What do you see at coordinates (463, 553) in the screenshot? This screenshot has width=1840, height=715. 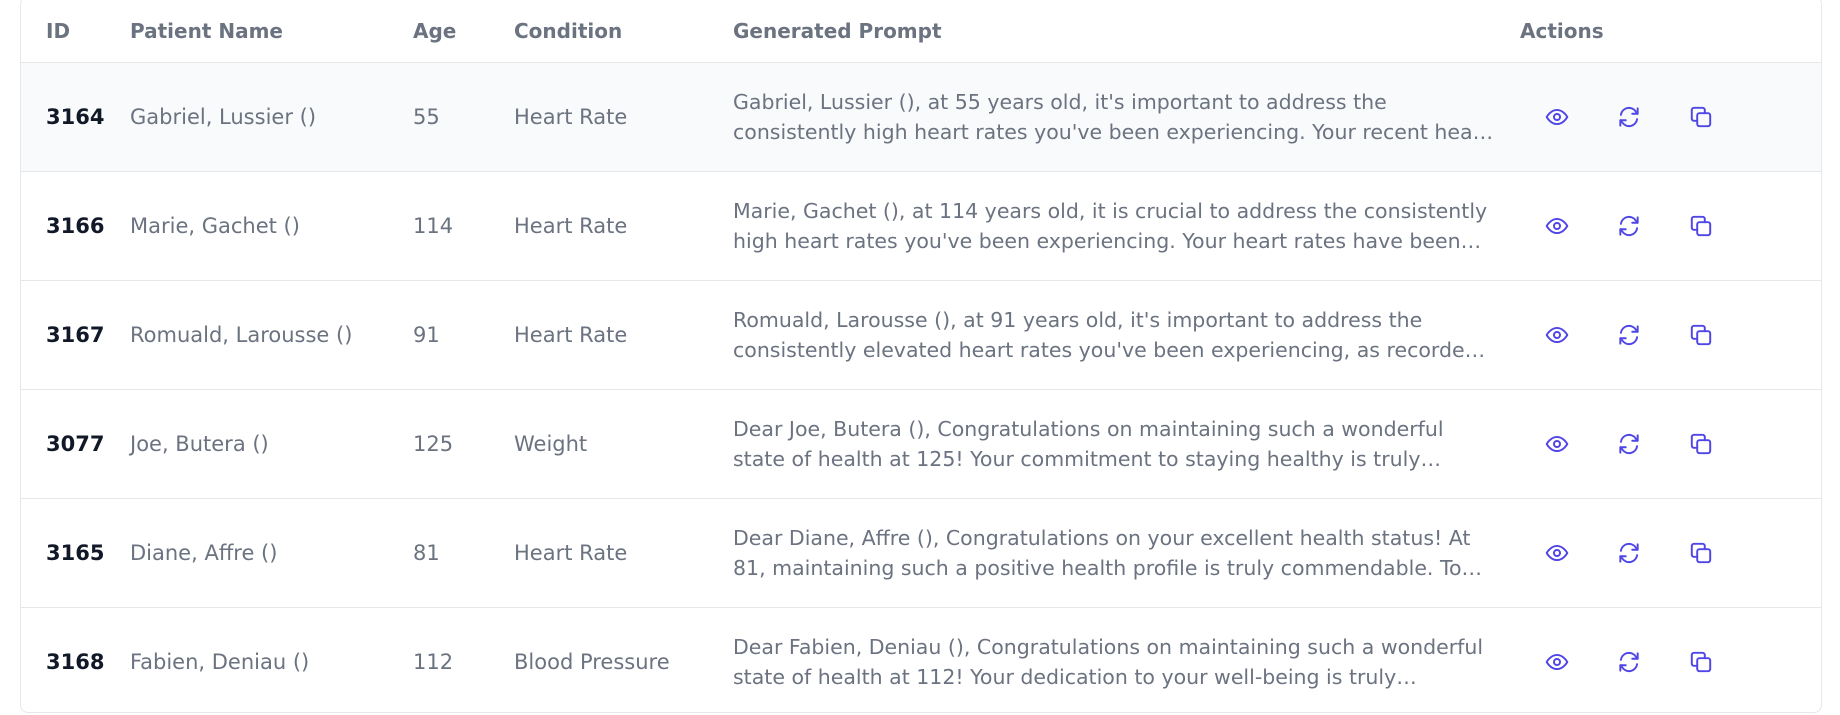 I see `cell-age: 81` at bounding box center [463, 553].